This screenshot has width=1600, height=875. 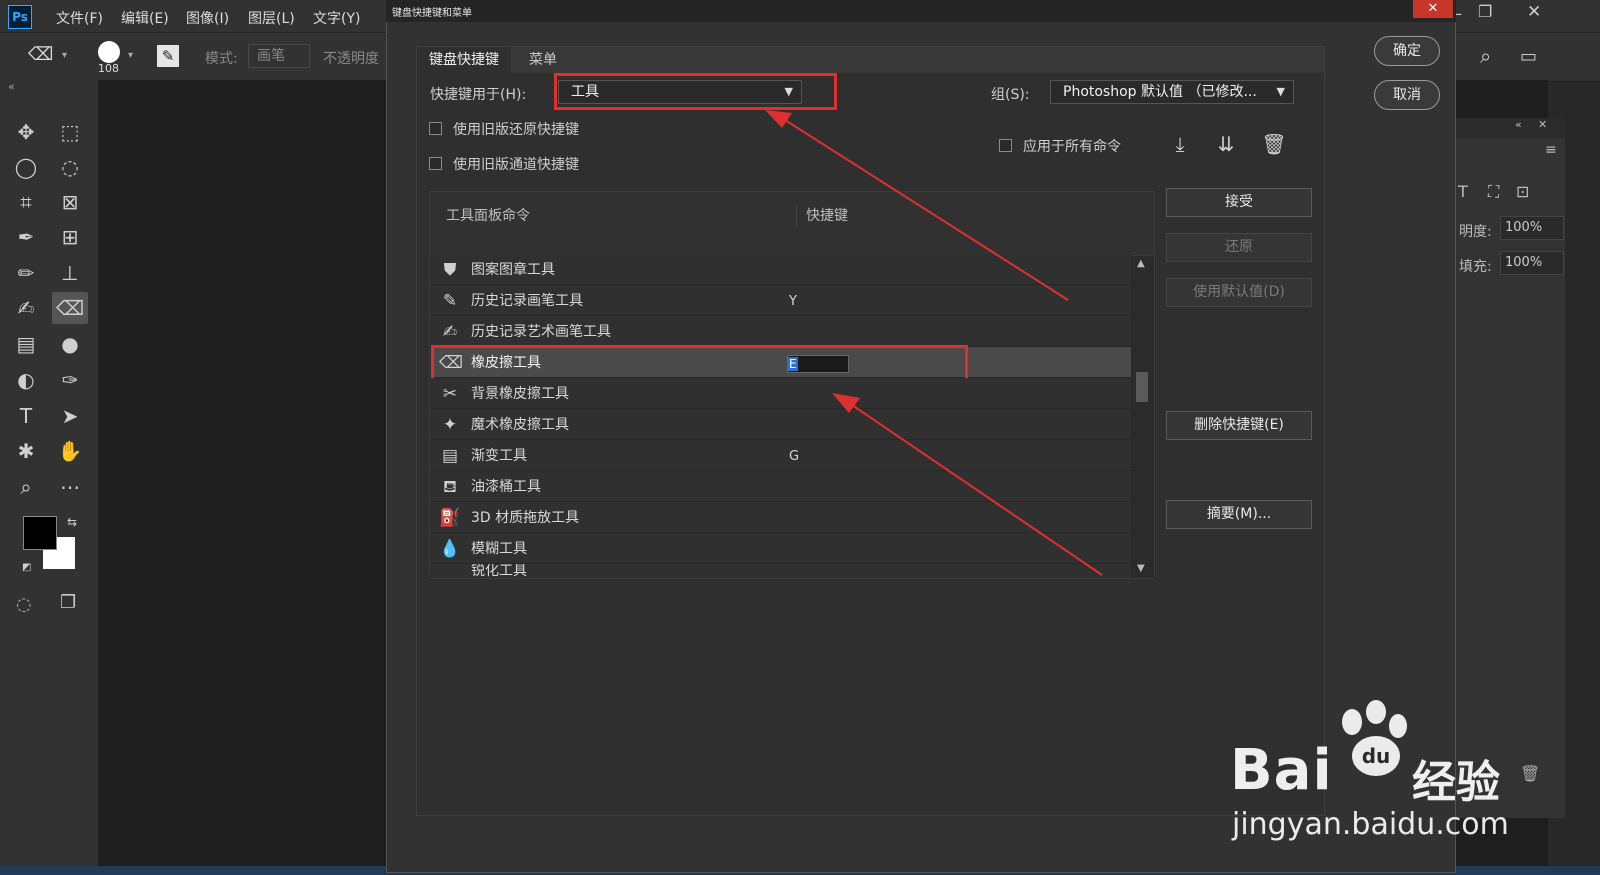 I want to click on watermark-brand: Bai, so click(x=1281, y=770).